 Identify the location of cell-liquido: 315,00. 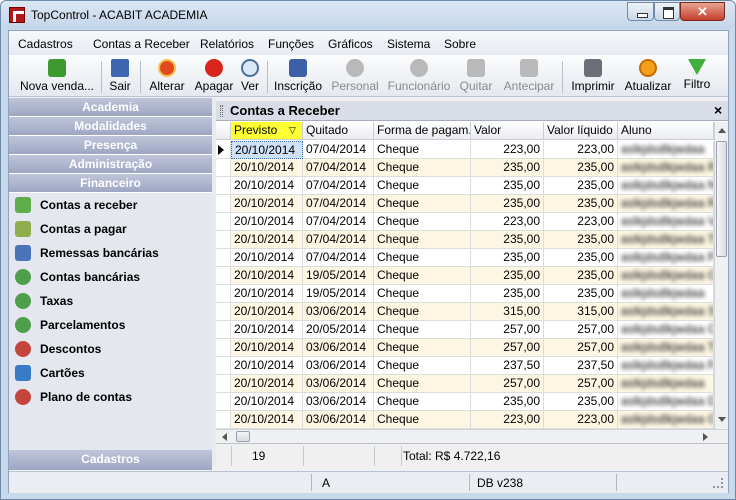
(581, 312).